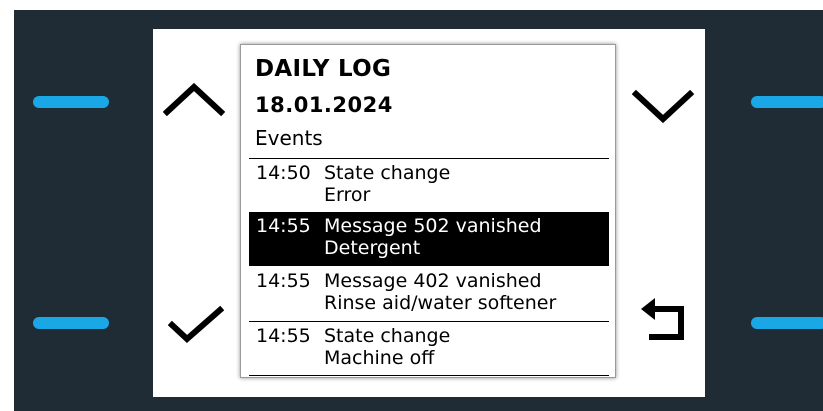  What do you see at coordinates (196, 325) in the screenshot?
I see `checkmark-icon` at bounding box center [196, 325].